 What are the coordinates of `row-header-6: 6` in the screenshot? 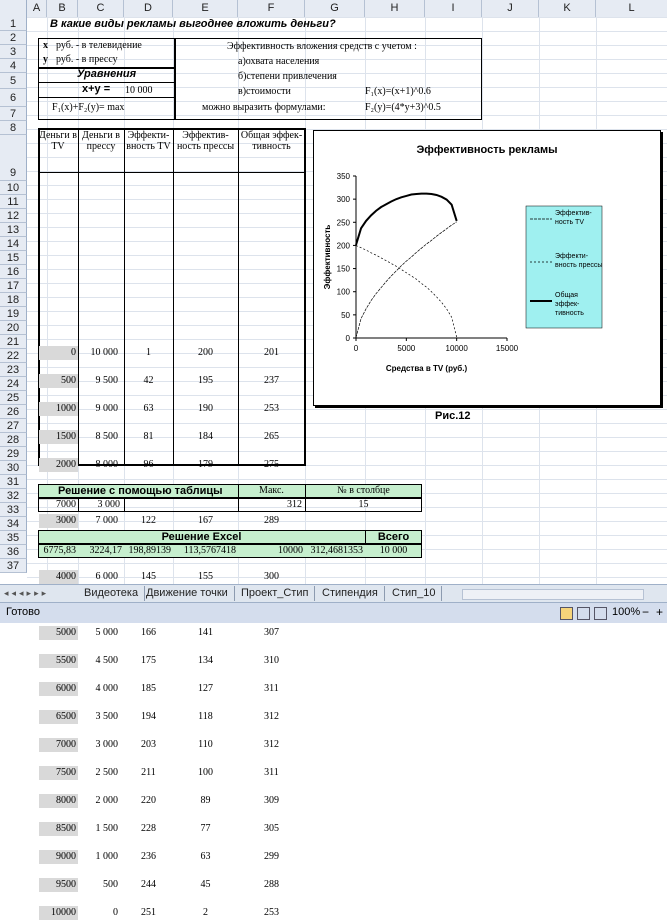 It's located at (13, 98).